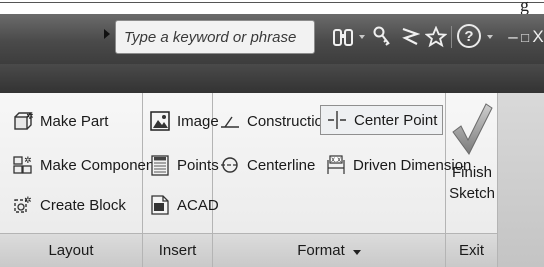 This screenshot has height=267, width=544. I want to click on finish-line-1: Finish, so click(471, 172).